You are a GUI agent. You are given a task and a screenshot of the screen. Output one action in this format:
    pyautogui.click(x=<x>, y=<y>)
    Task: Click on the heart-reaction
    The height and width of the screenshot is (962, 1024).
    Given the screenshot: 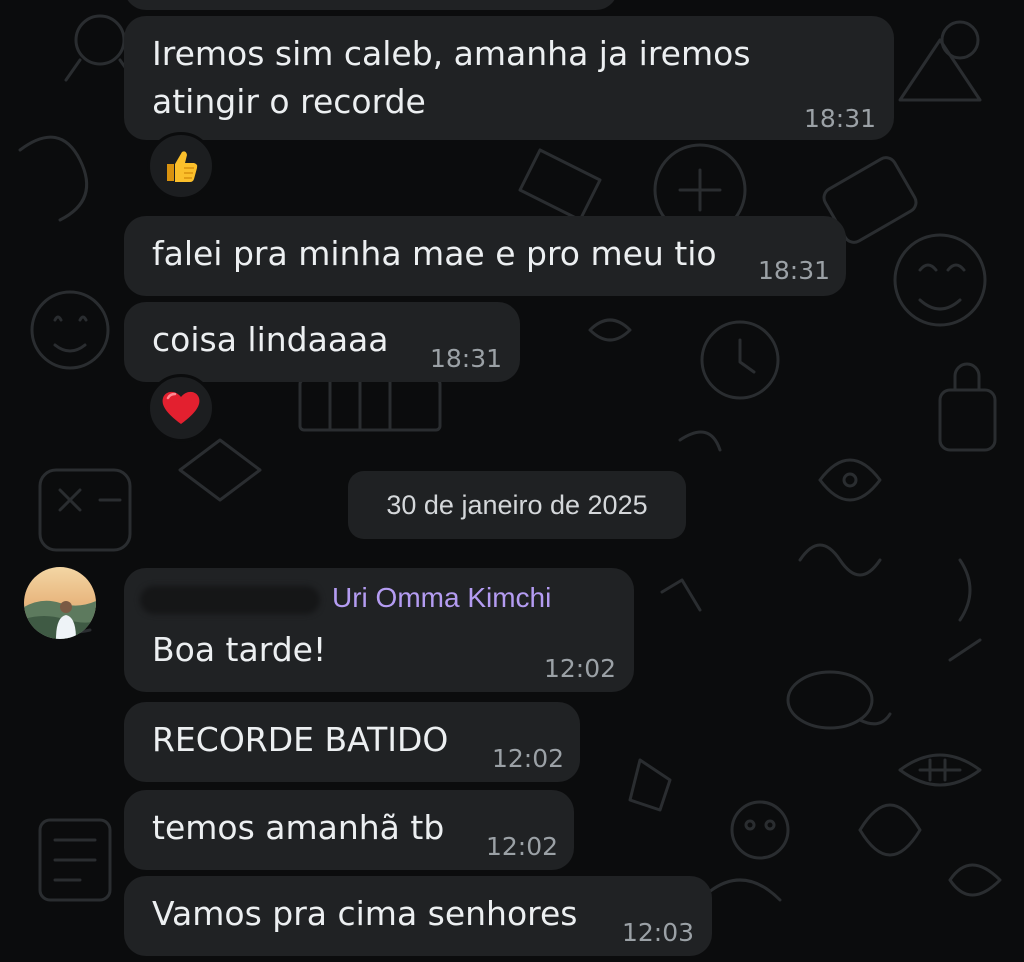 What is the action you would take?
    pyautogui.click(x=181, y=408)
    